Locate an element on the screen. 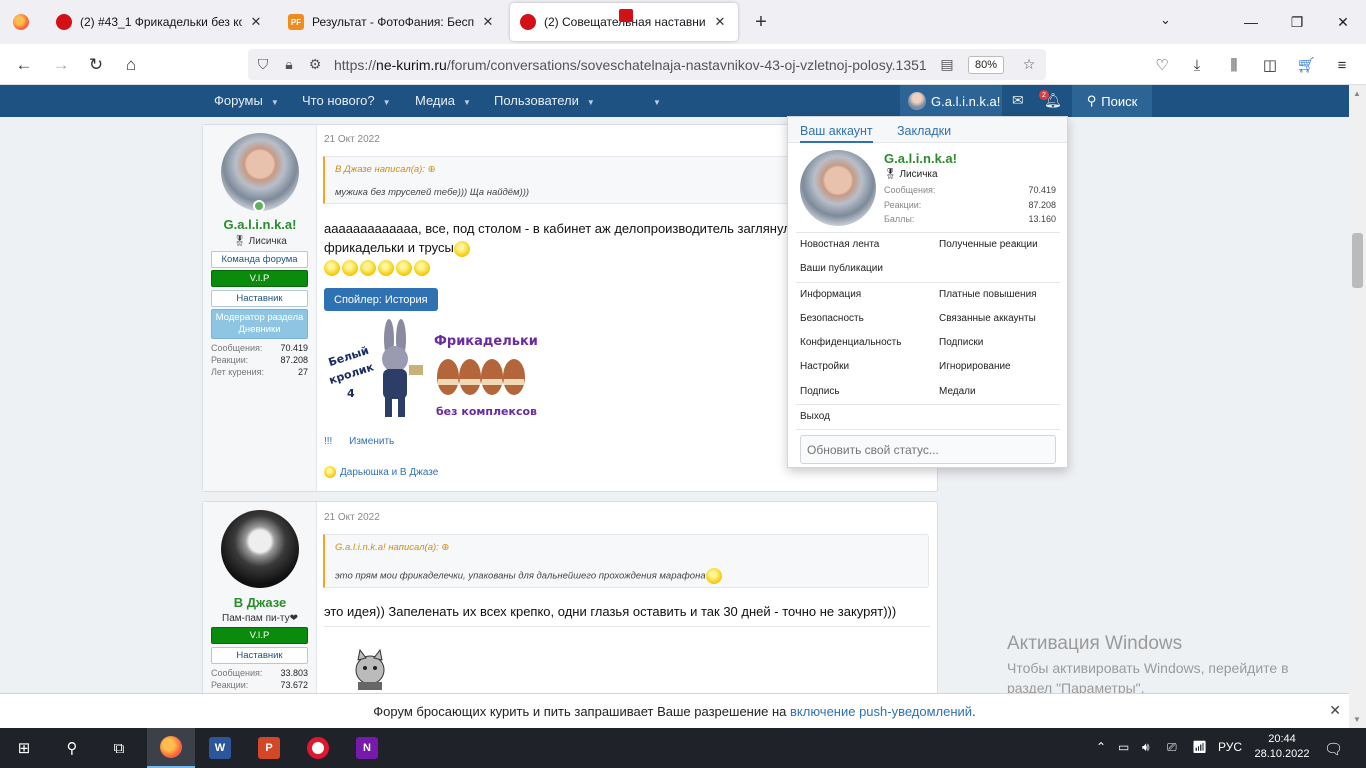  close-window-icon: ✕ is located at coordinates (1343, 22).